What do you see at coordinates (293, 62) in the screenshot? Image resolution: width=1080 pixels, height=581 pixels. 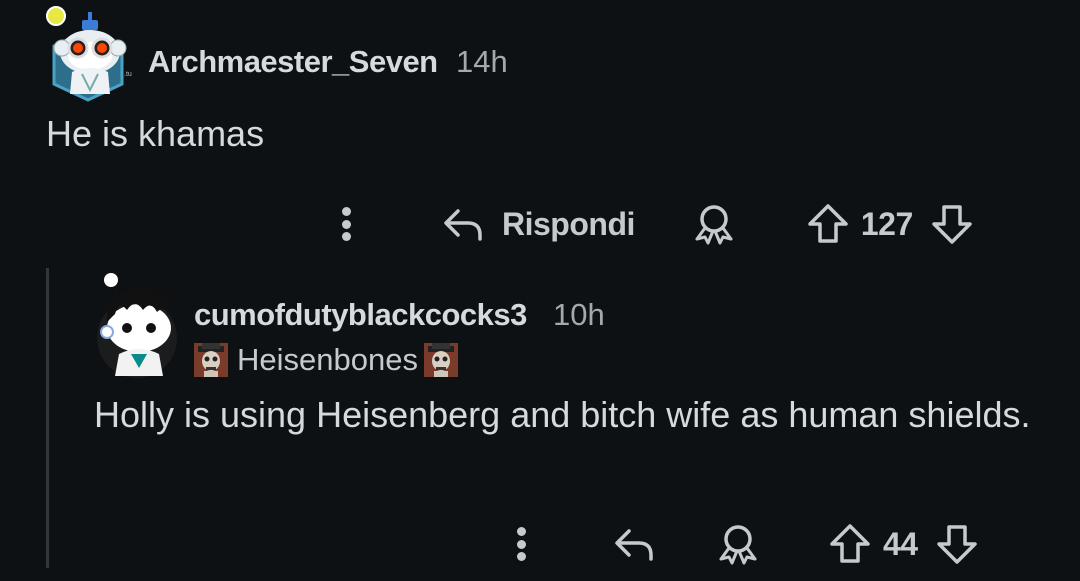 I see `comment-author: Archmaester_Seven` at bounding box center [293, 62].